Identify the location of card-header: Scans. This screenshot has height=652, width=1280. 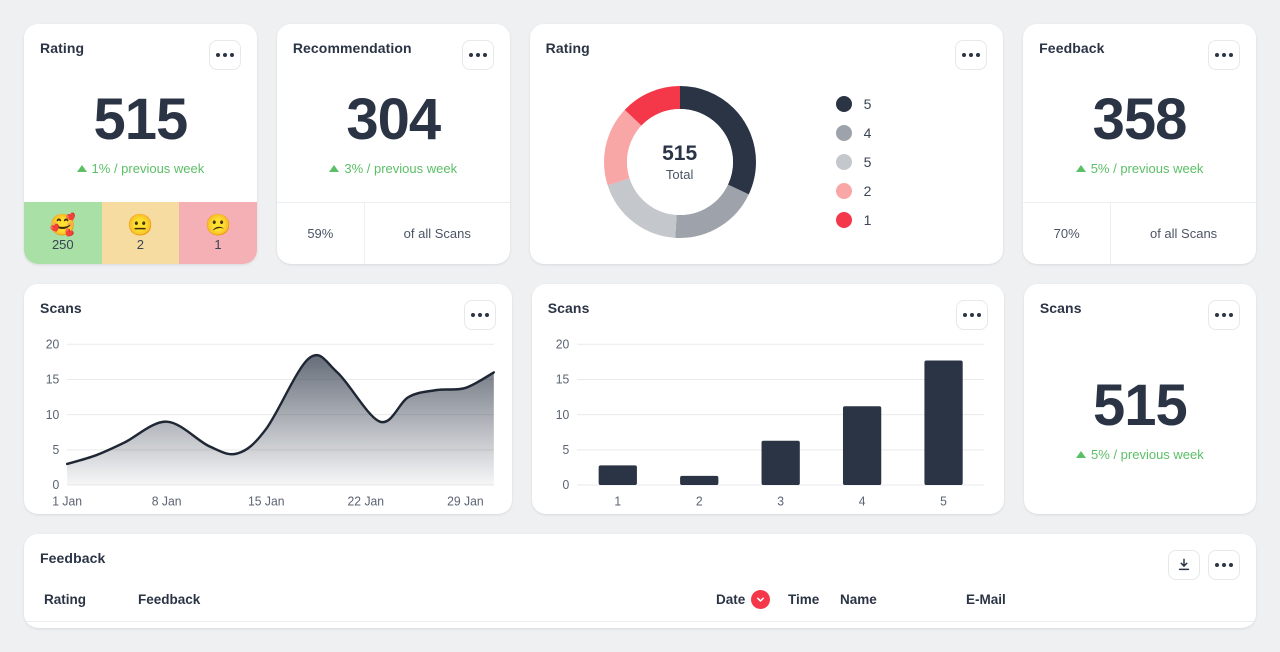
(1140, 307).